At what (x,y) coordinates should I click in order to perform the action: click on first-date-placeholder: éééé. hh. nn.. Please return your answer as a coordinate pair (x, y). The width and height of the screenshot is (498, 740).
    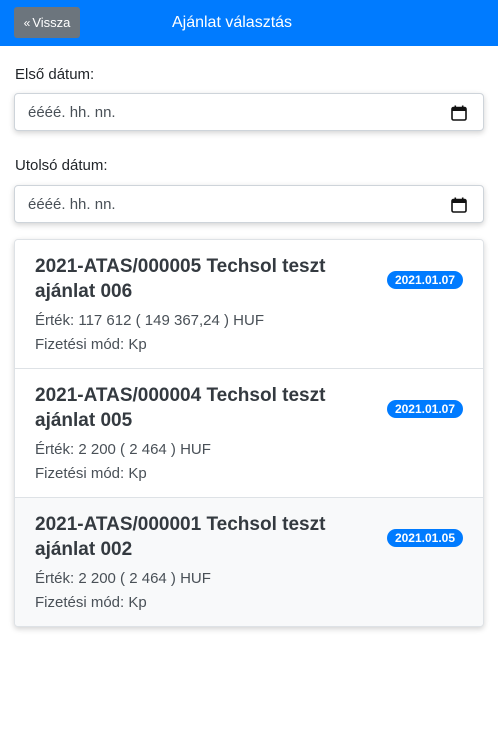
    Looking at the image, I should click on (72, 112).